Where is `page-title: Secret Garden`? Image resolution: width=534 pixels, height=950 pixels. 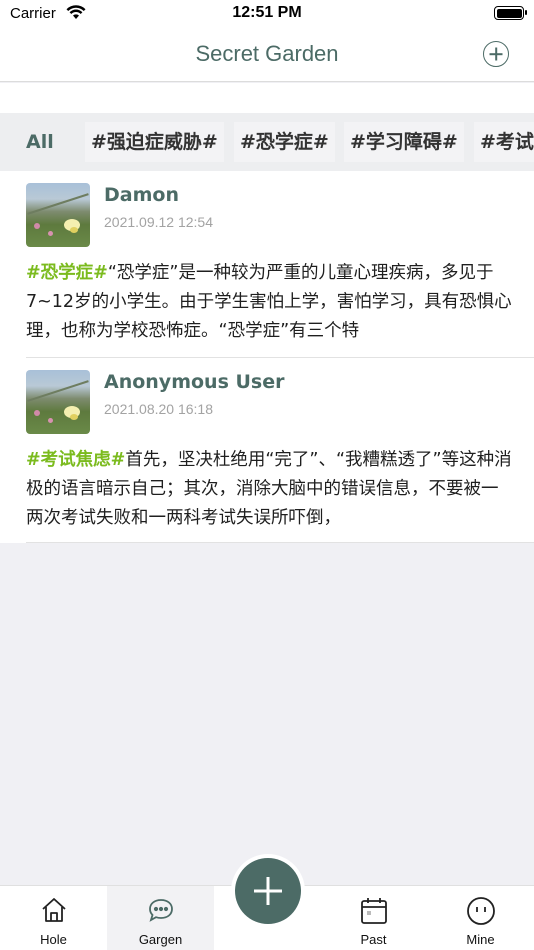 page-title: Secret Garden is located at coordinates (267, 53).